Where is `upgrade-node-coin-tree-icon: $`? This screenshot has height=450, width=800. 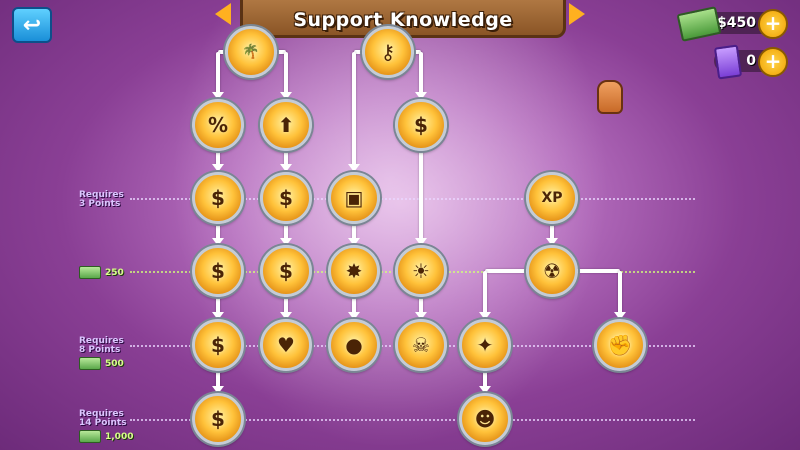
upgrade-node-coin-tree-icon: $ is located at coordinates (218, 345).